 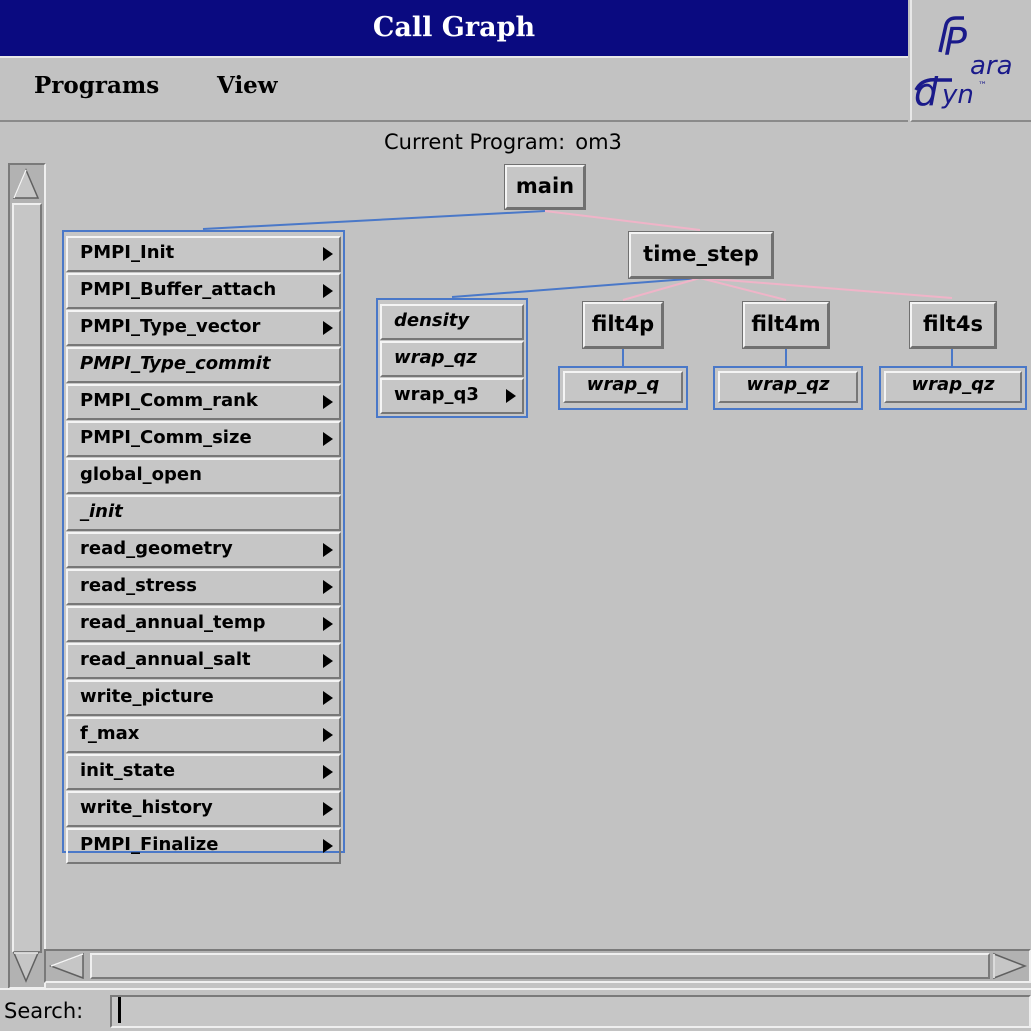 I want to click on node-pmpi-buffer-attach: PMPI_Buffer_attach, so click(x=203, y=291).